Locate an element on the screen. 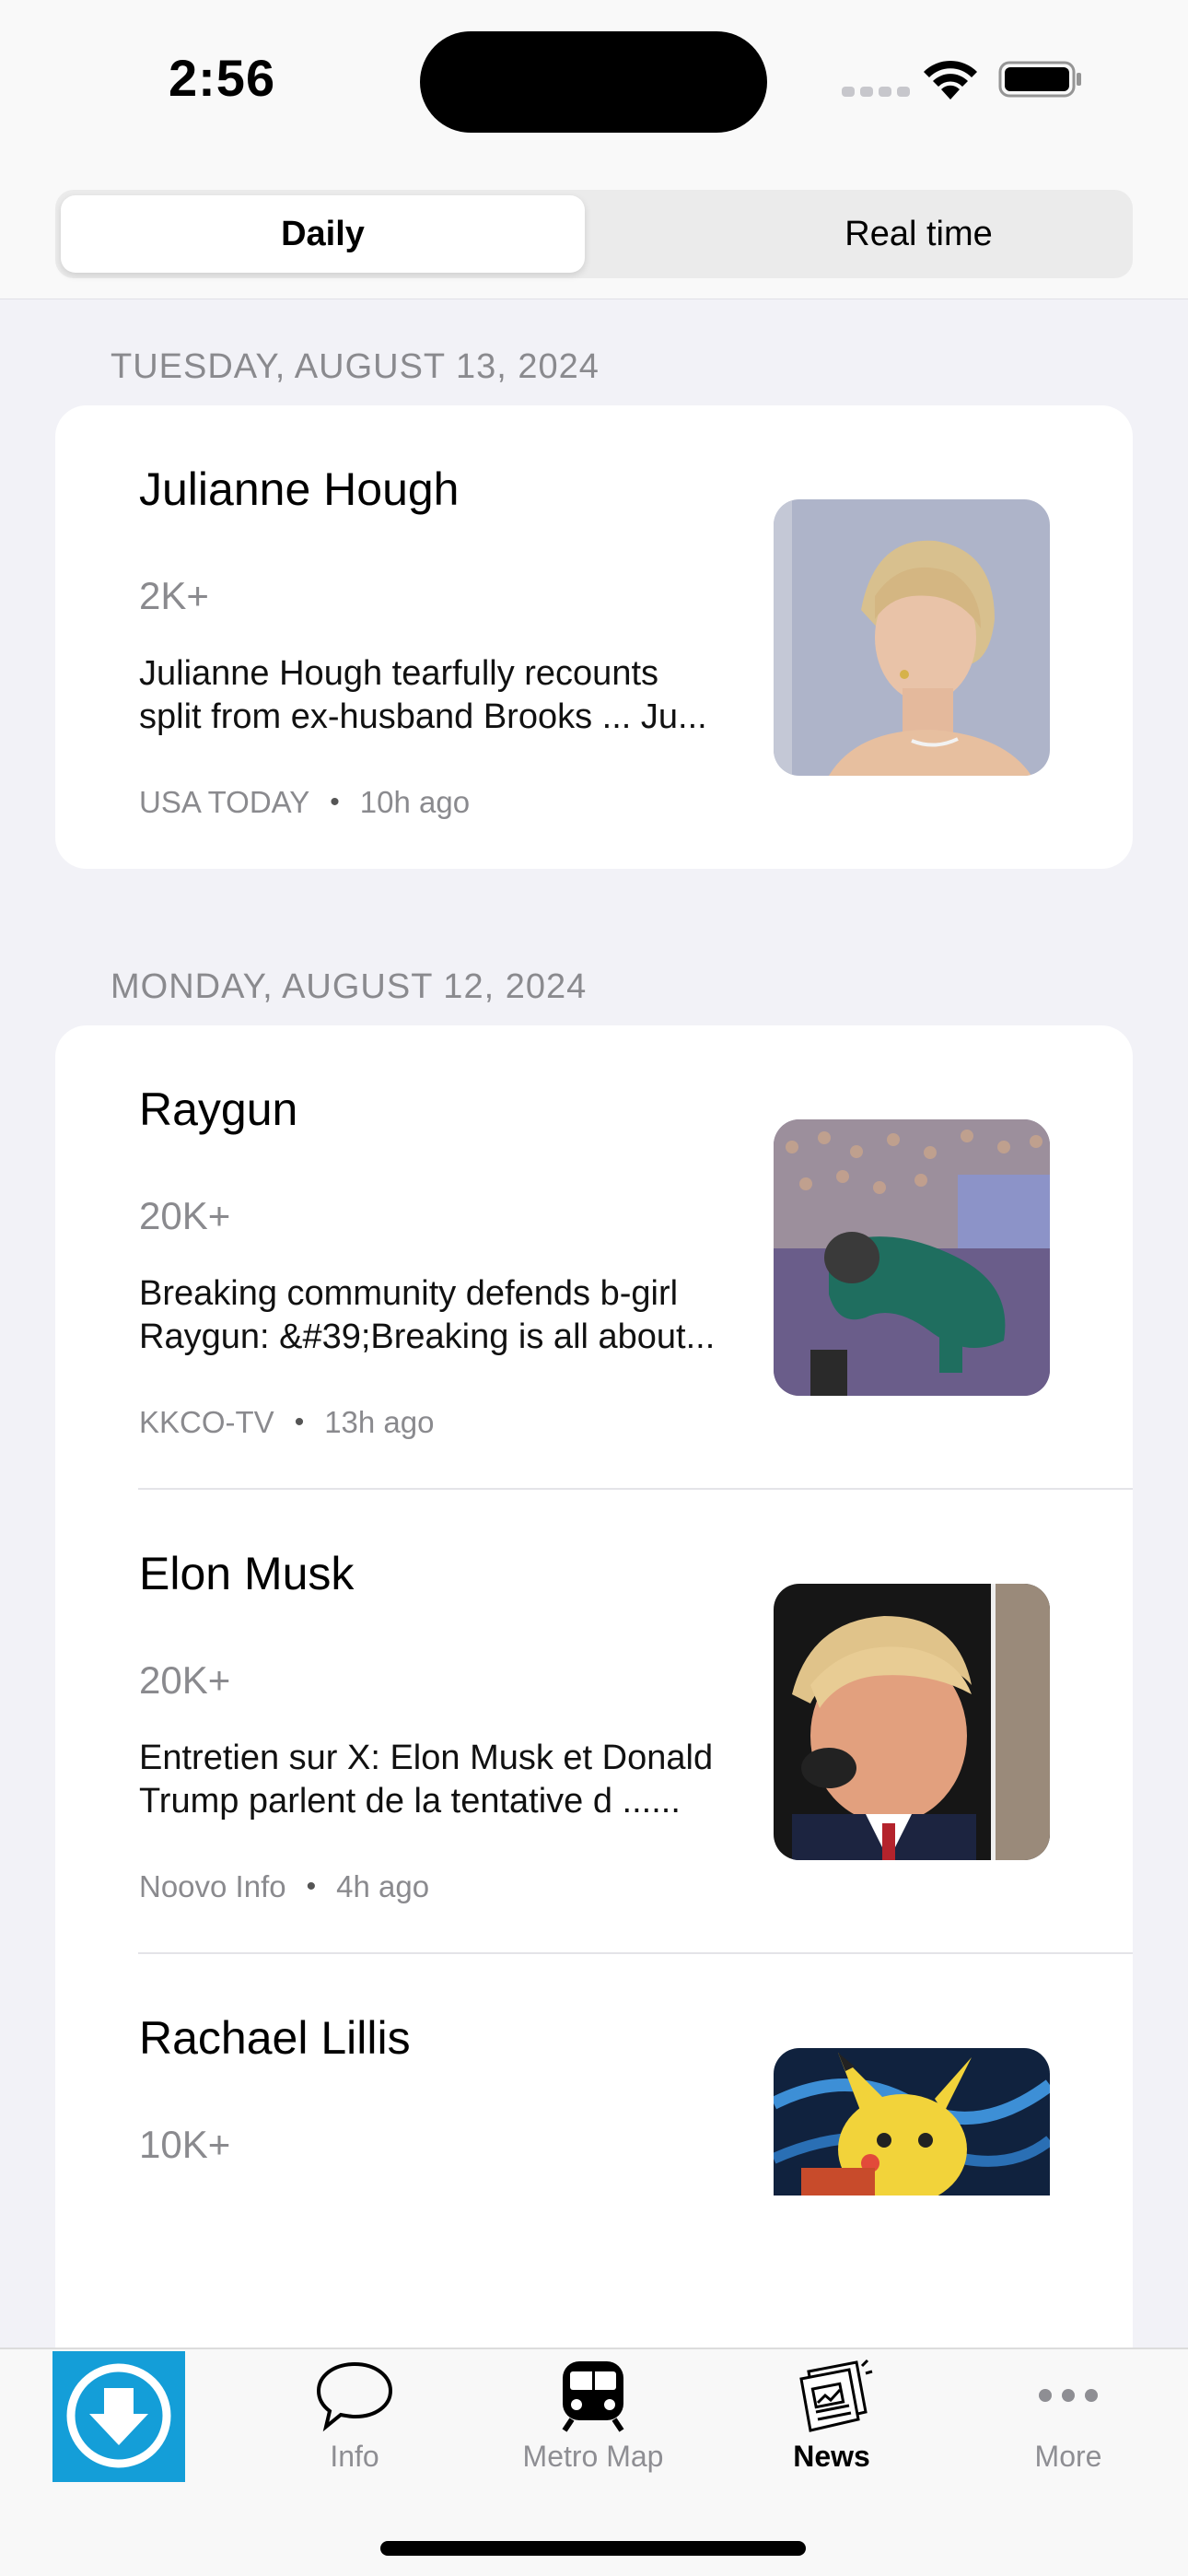 The width and height of the screenshot is (1188, 2576). tab-label: Metro Map is located at coordinates (593, 2456).